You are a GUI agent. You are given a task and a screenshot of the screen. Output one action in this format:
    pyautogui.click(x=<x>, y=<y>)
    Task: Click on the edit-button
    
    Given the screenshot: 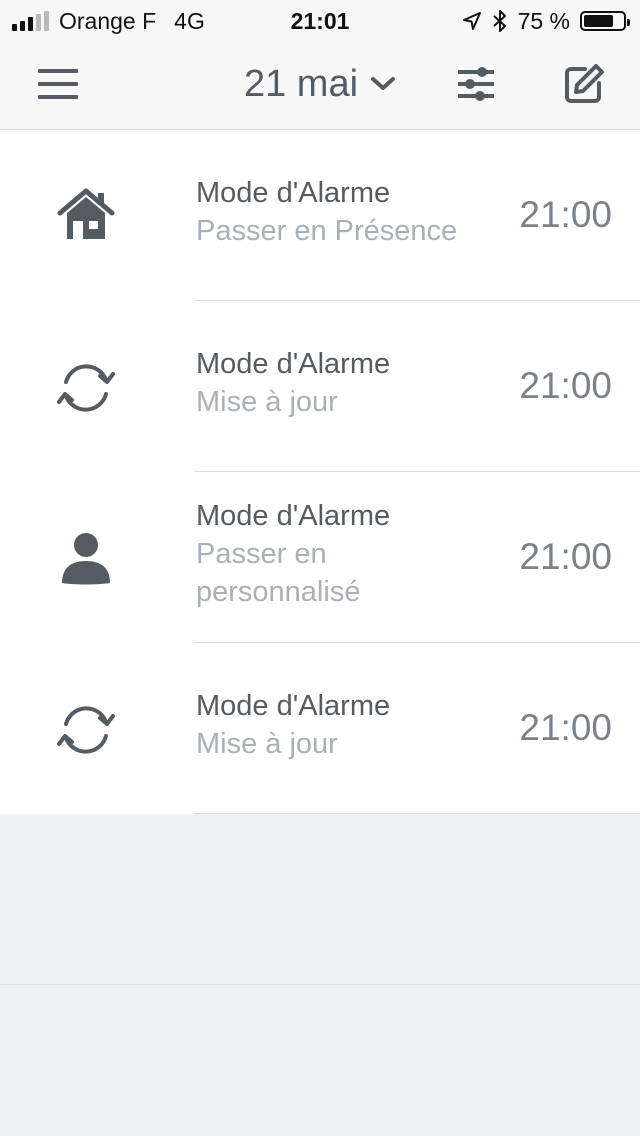 What is the action you would take?
    pyautogui.click(x=584, y=84)
    